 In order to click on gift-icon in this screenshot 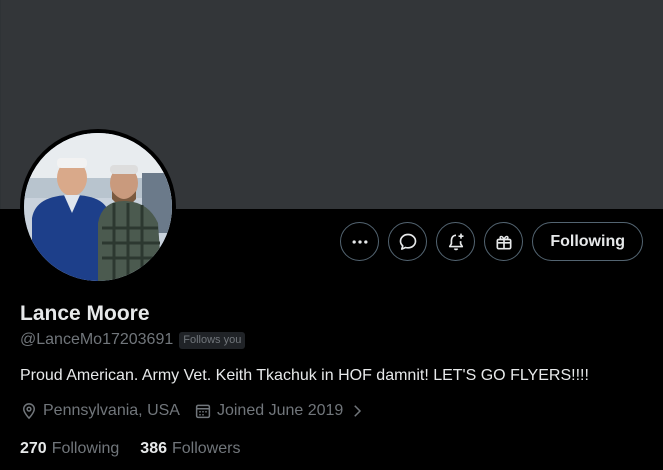, I will do `click(504, 242)`.